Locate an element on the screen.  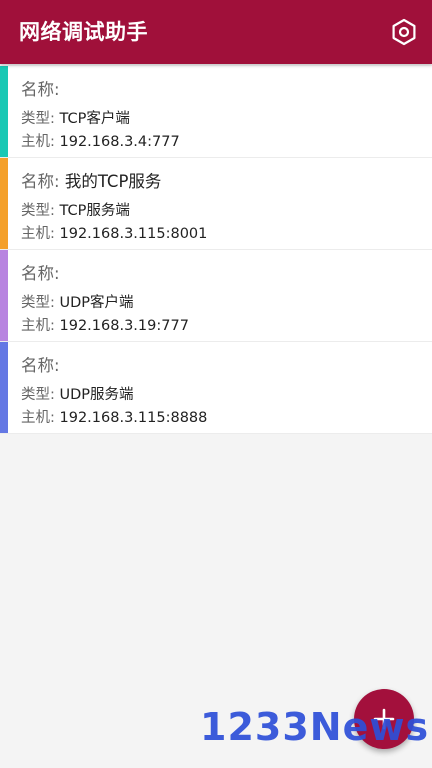
card-host-row: 主机: 192.168.3.115:8001 is located at coordinates (114, 234).